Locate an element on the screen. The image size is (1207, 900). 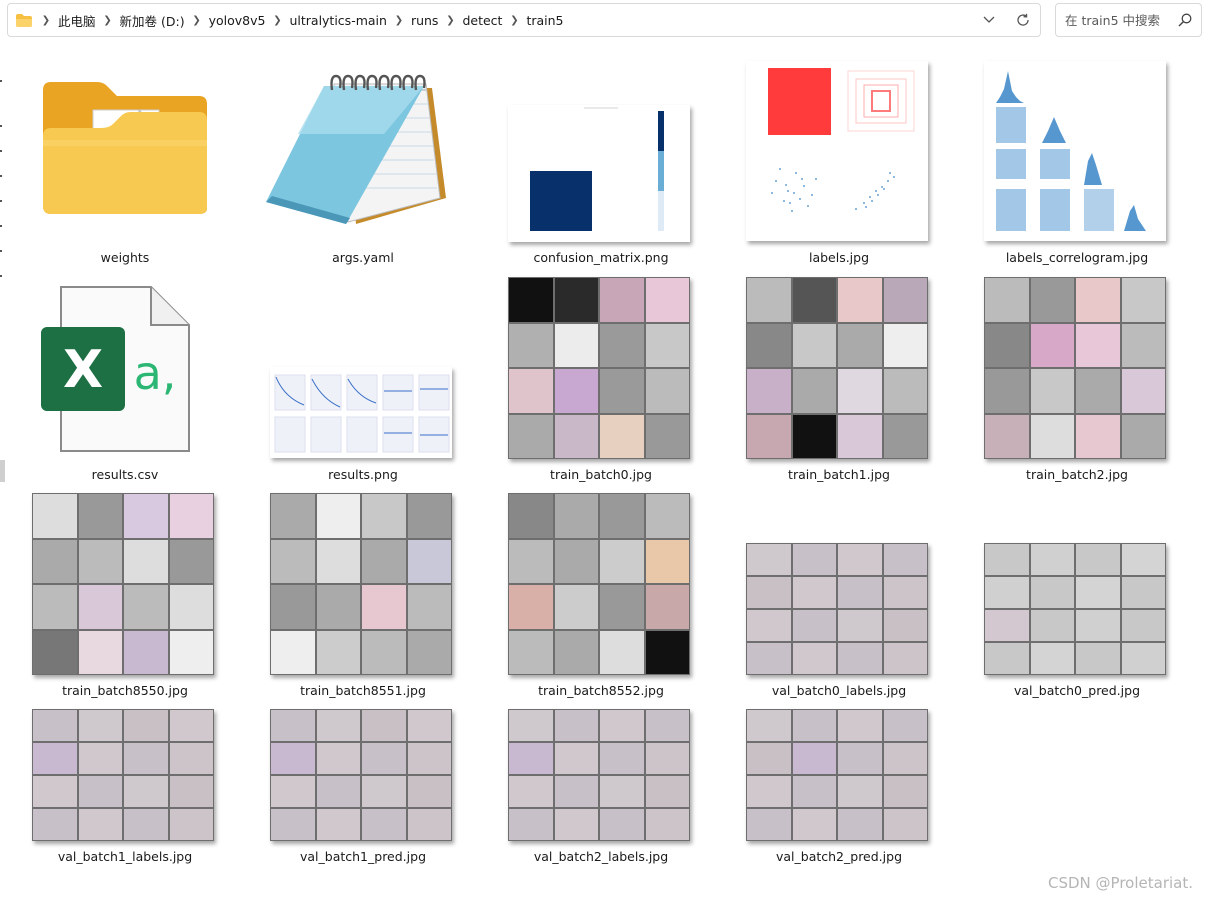
file-name: train_batch8550.jpg is located at coordinates (125, 690).